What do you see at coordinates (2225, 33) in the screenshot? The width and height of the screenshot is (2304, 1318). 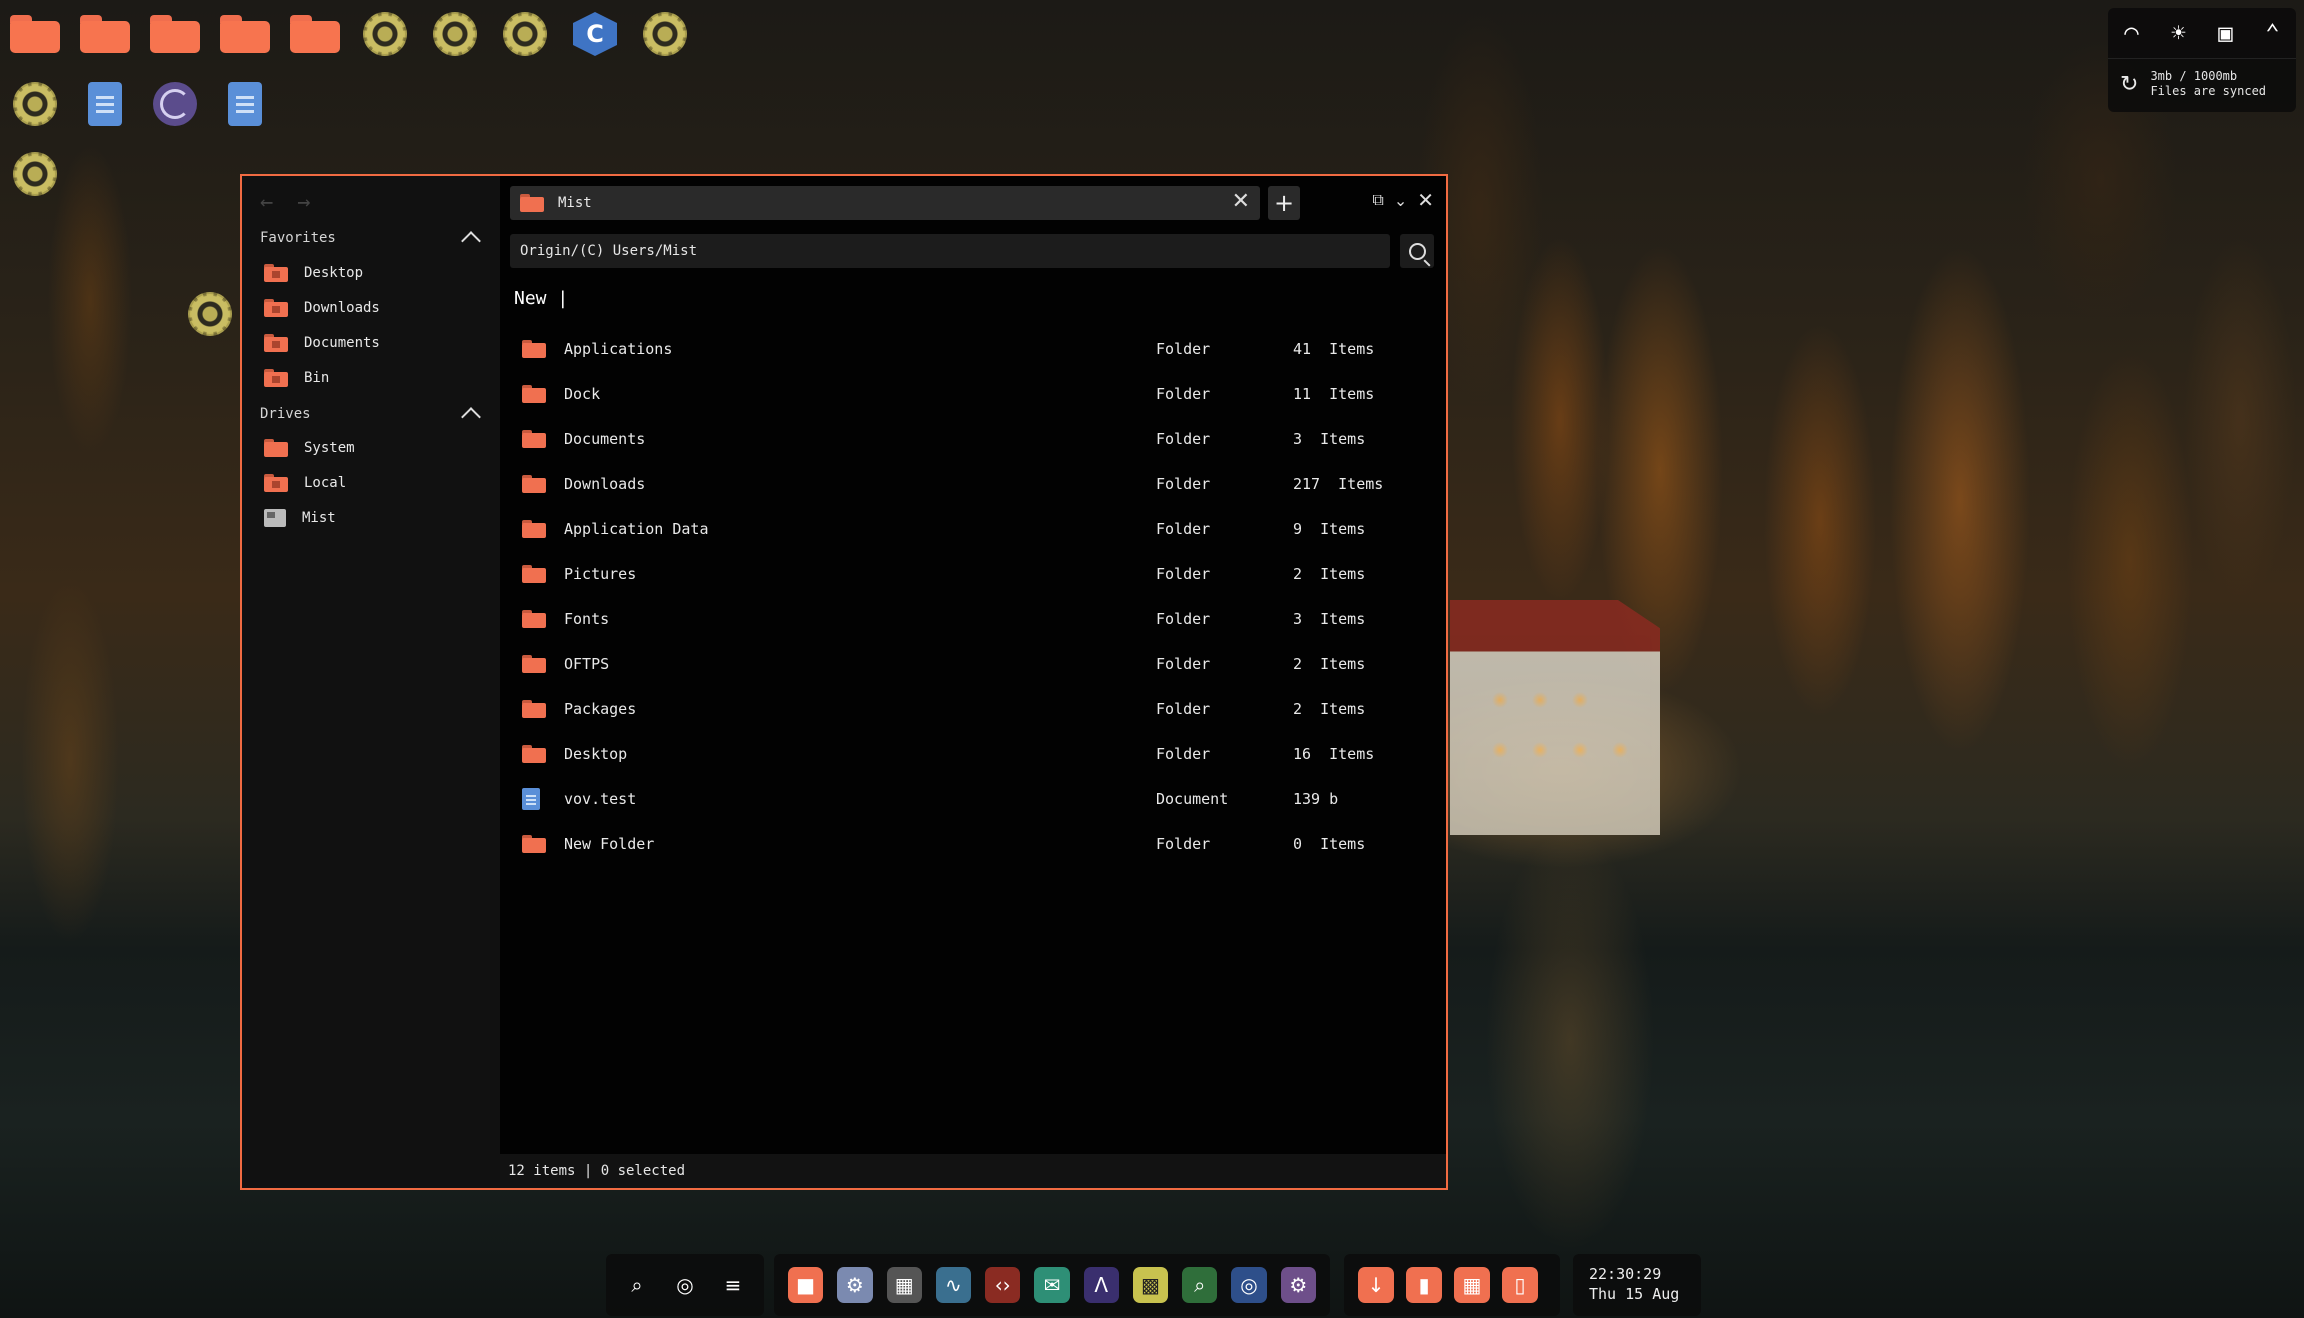 I see `display-icon: ▣` at bounding box center [2225, 33].